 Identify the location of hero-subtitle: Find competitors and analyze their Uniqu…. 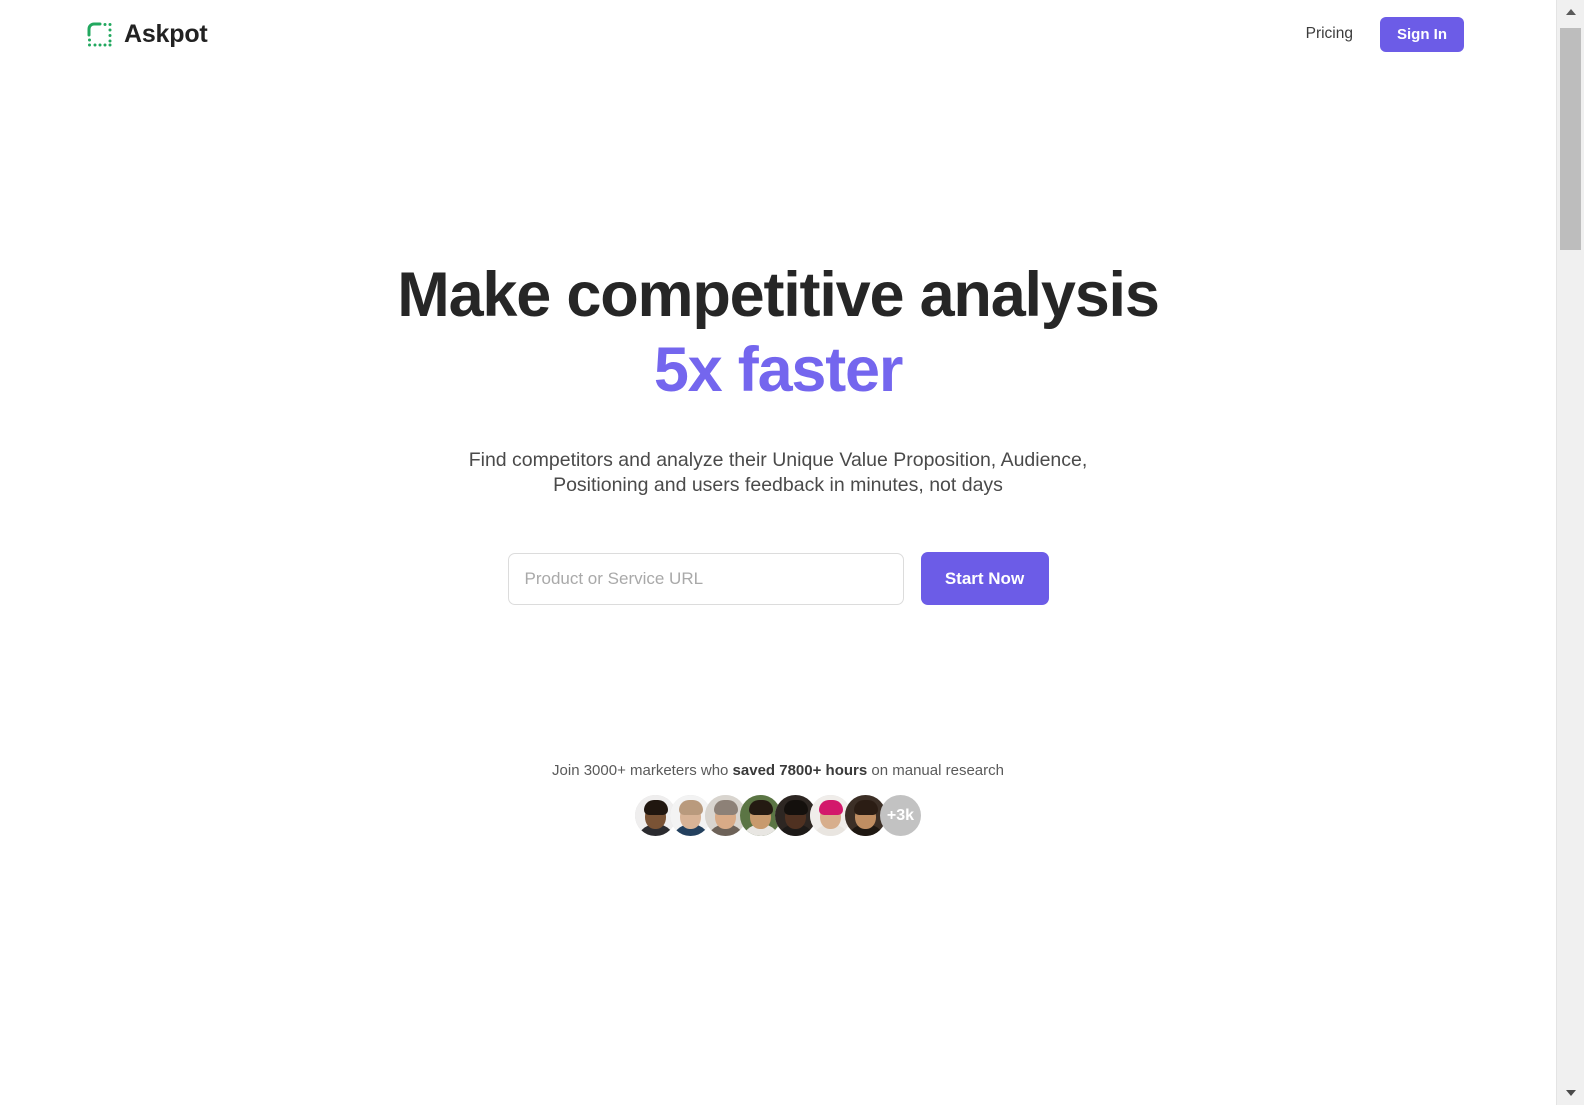
(778, 473).